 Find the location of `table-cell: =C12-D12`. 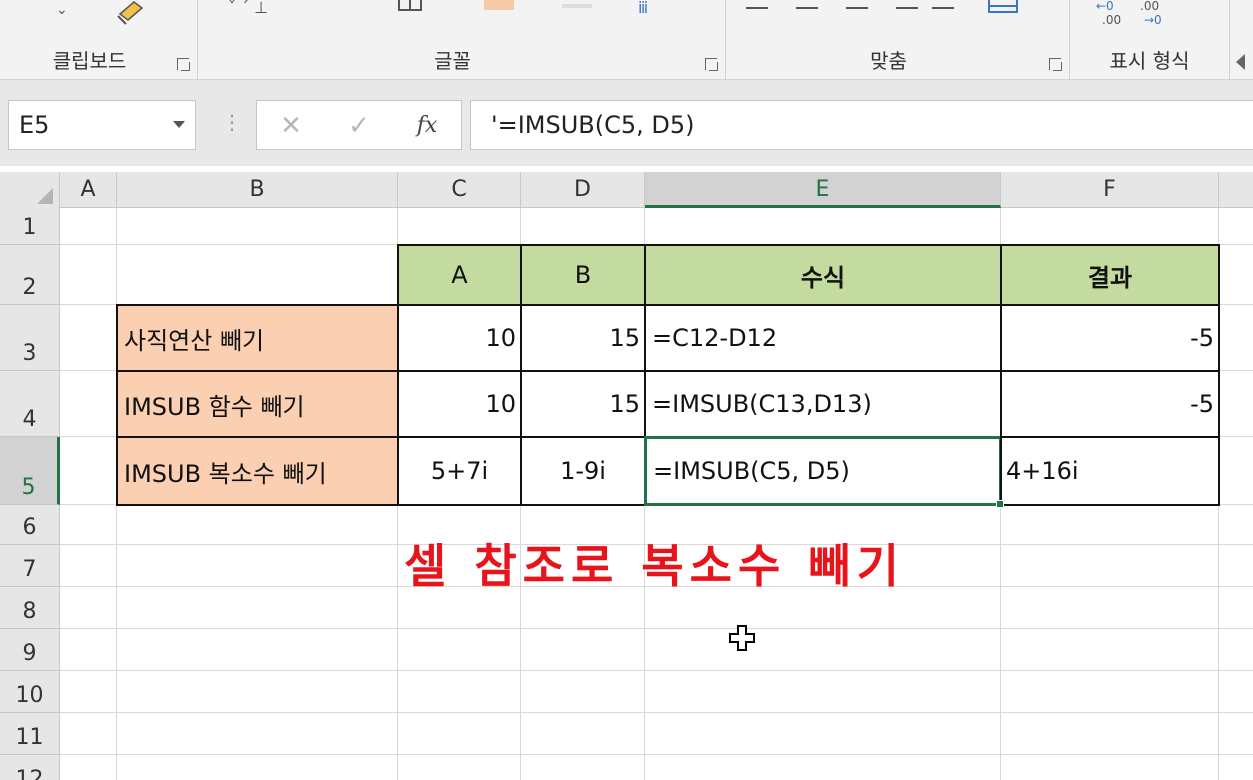

table-cell: =C12-D12 is located at coordinates (823, 338).